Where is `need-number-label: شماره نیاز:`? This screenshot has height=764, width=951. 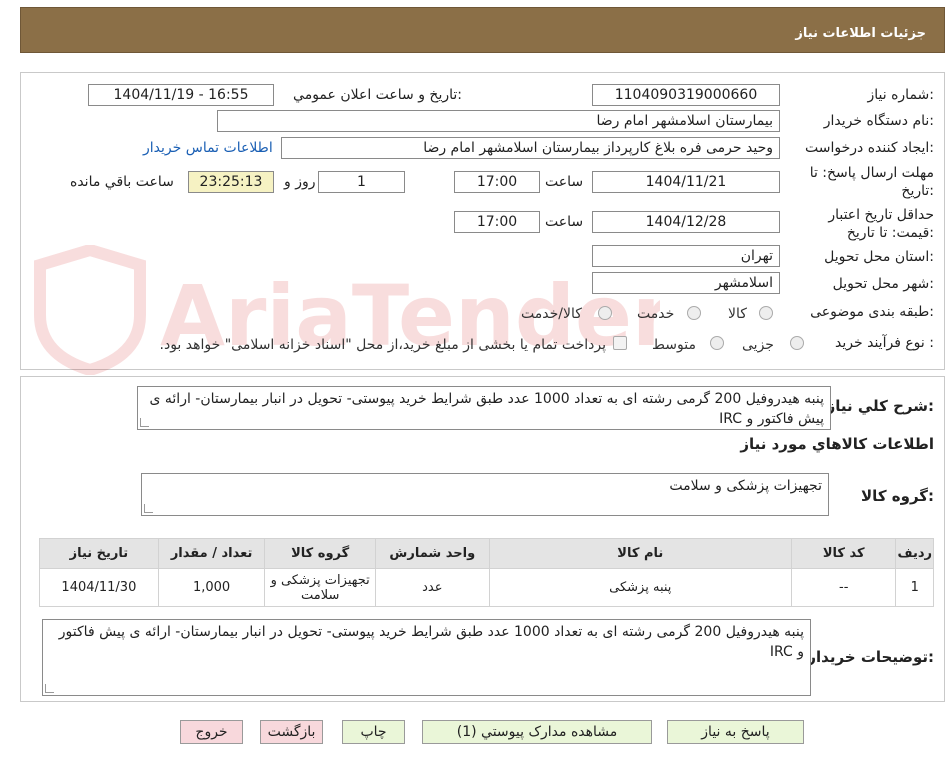
need-number-label: شماره نیاز: is located at coordinates (900, 95).